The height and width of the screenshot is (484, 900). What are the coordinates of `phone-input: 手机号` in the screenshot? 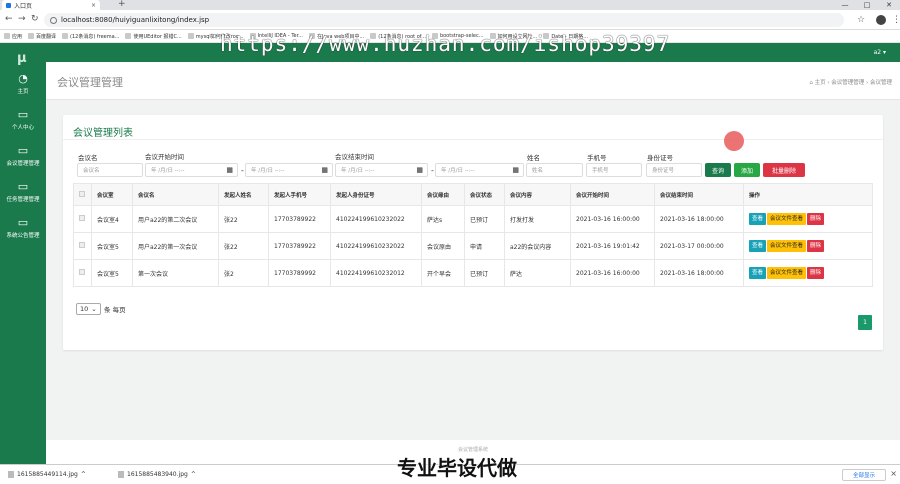 It's located at (614, 170).